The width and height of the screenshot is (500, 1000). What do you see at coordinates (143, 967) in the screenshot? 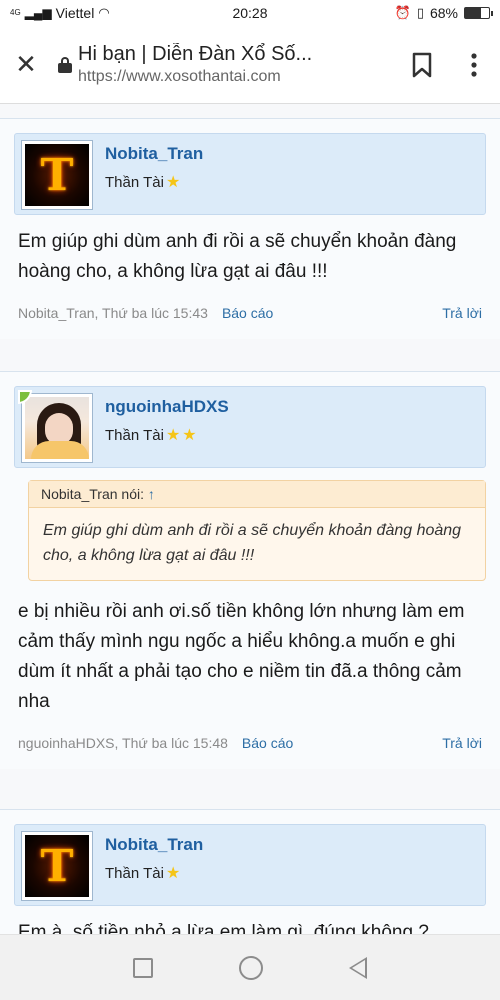
I see `recents-icon` at bounding box center [143, 967].